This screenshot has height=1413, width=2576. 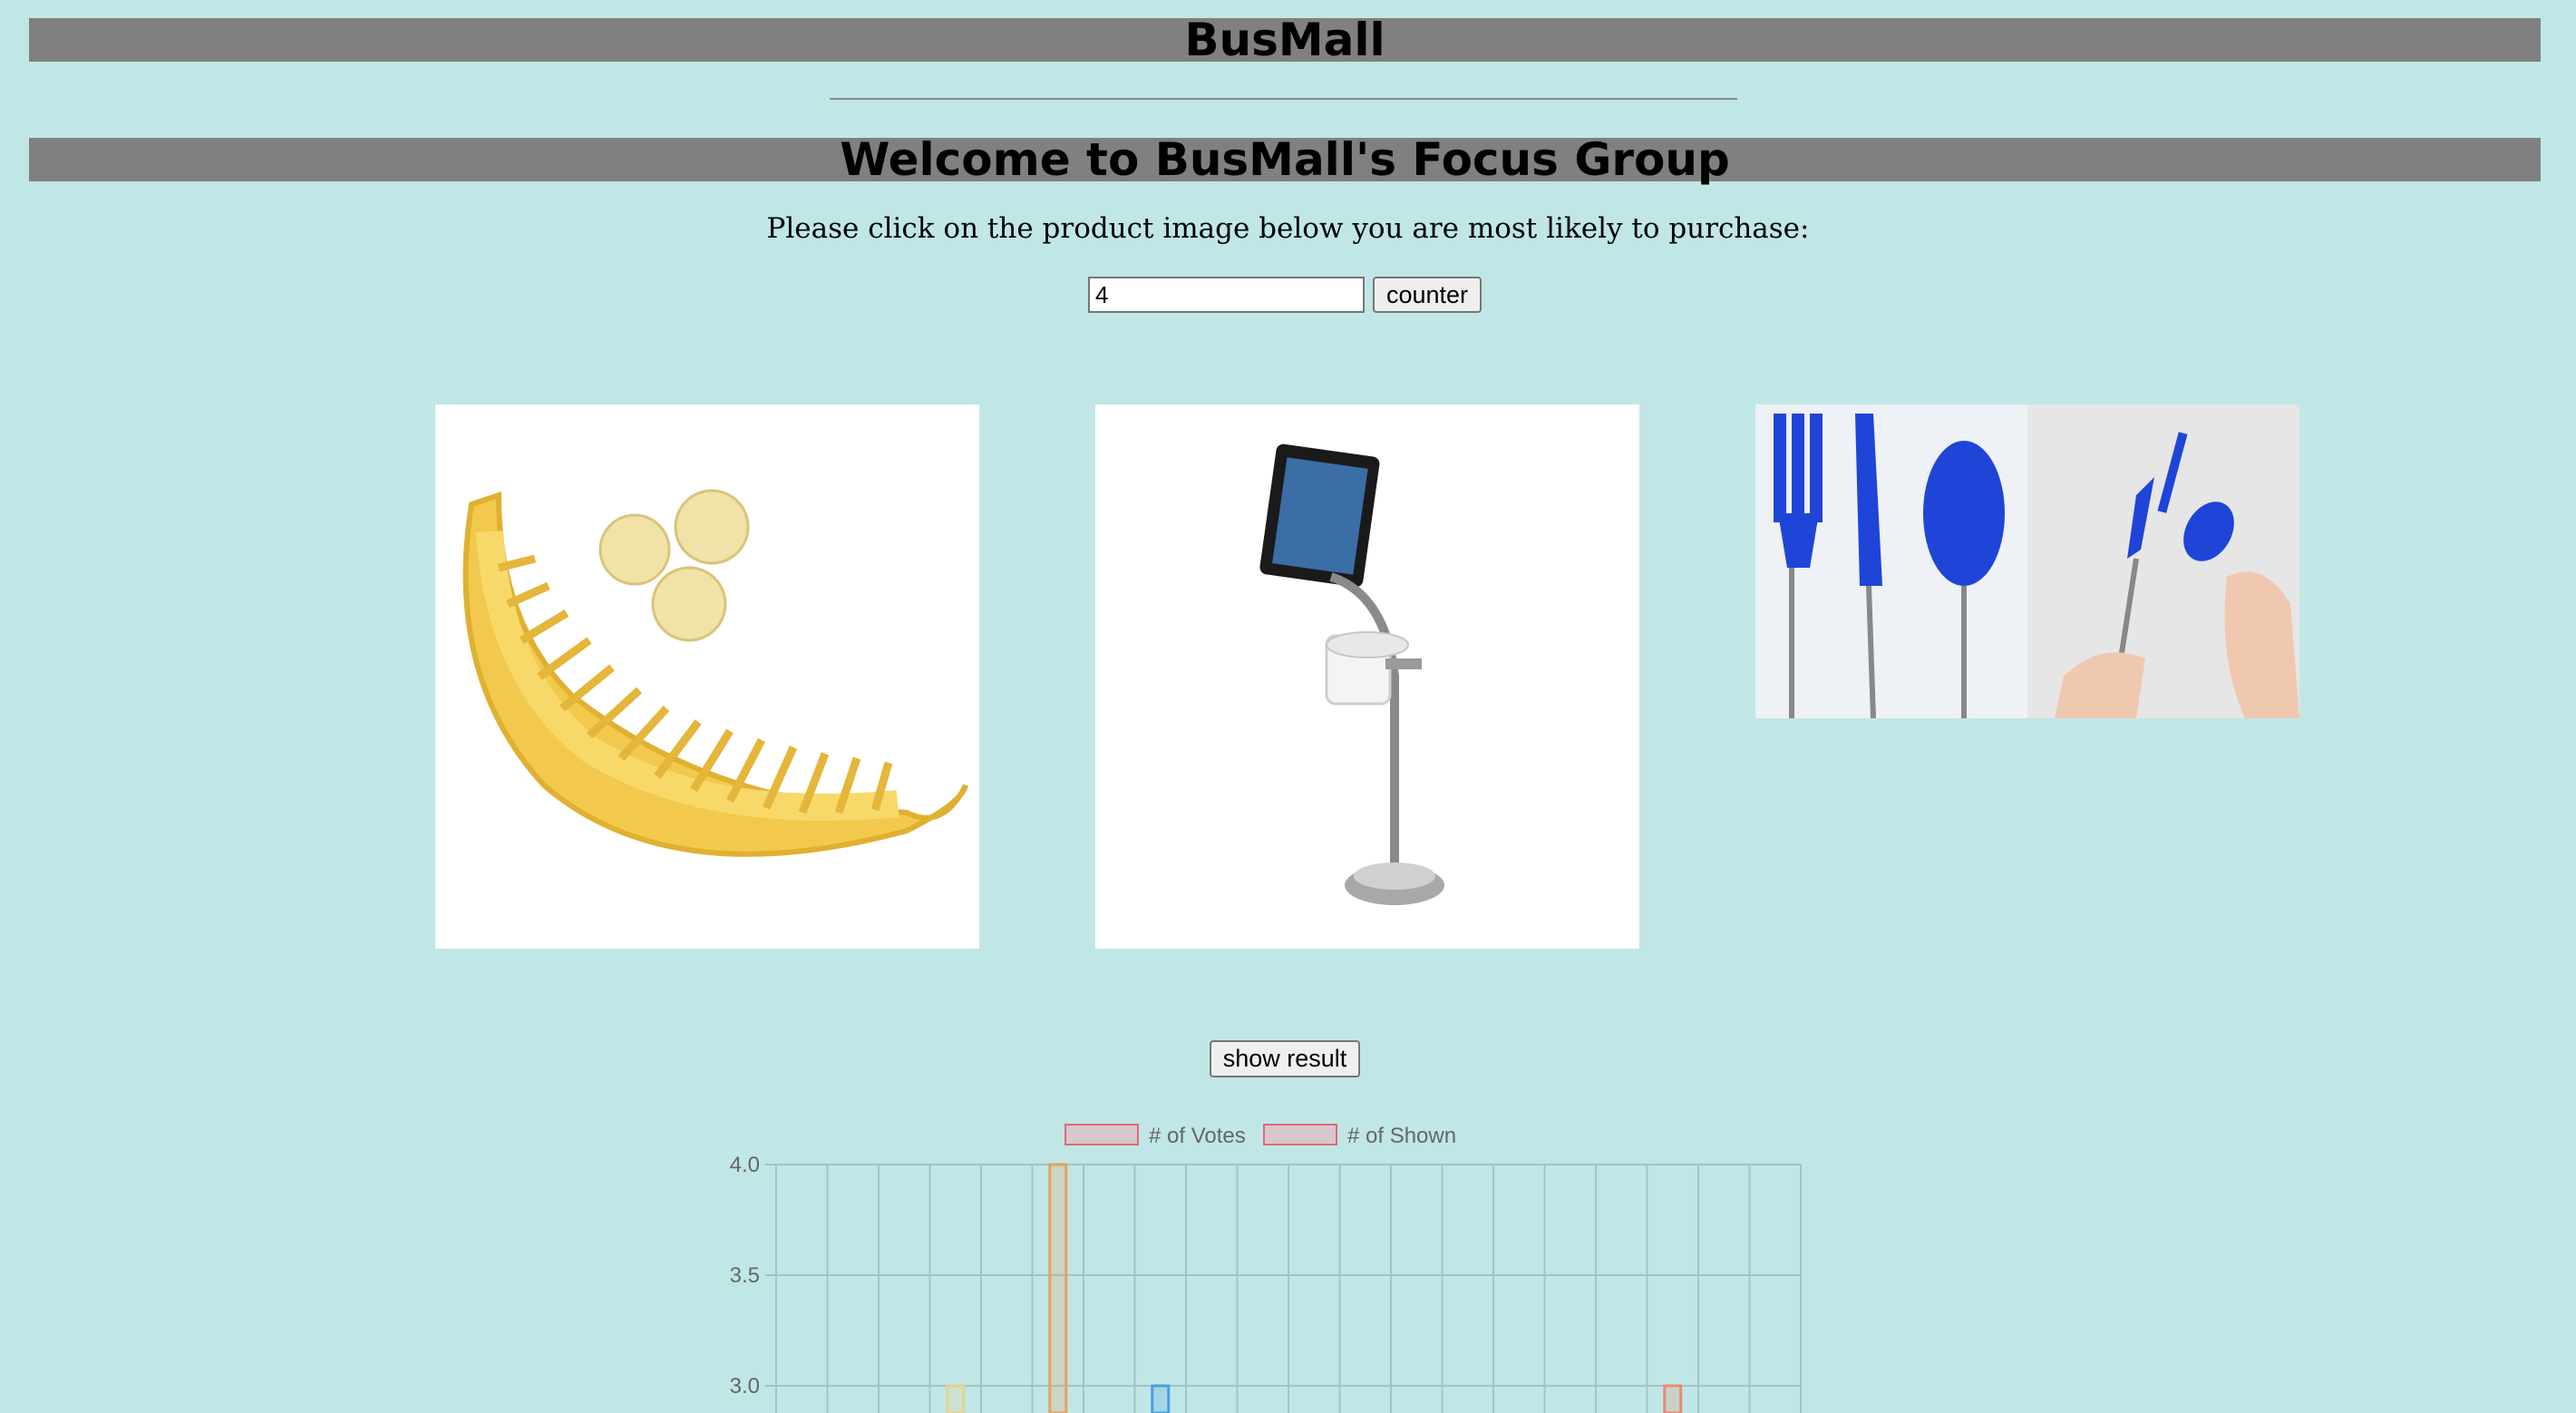 I want to click on results-chart: # of Votes # of Shown 4.0 3.5 3.0, so click(x=1266, y=1269).